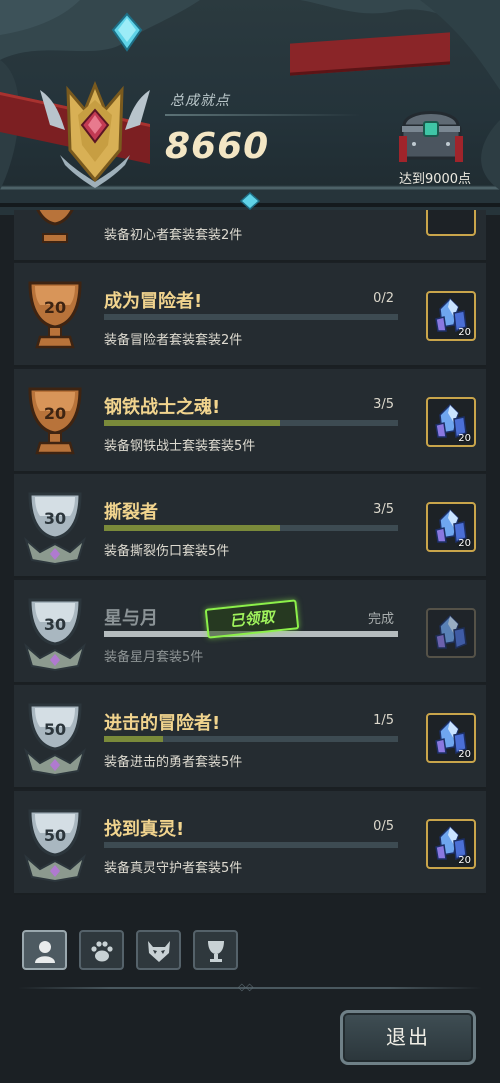 This screenshot has height=1083, width=500. I want to click on achievement-title: 撕裂者, so click(131, 512).